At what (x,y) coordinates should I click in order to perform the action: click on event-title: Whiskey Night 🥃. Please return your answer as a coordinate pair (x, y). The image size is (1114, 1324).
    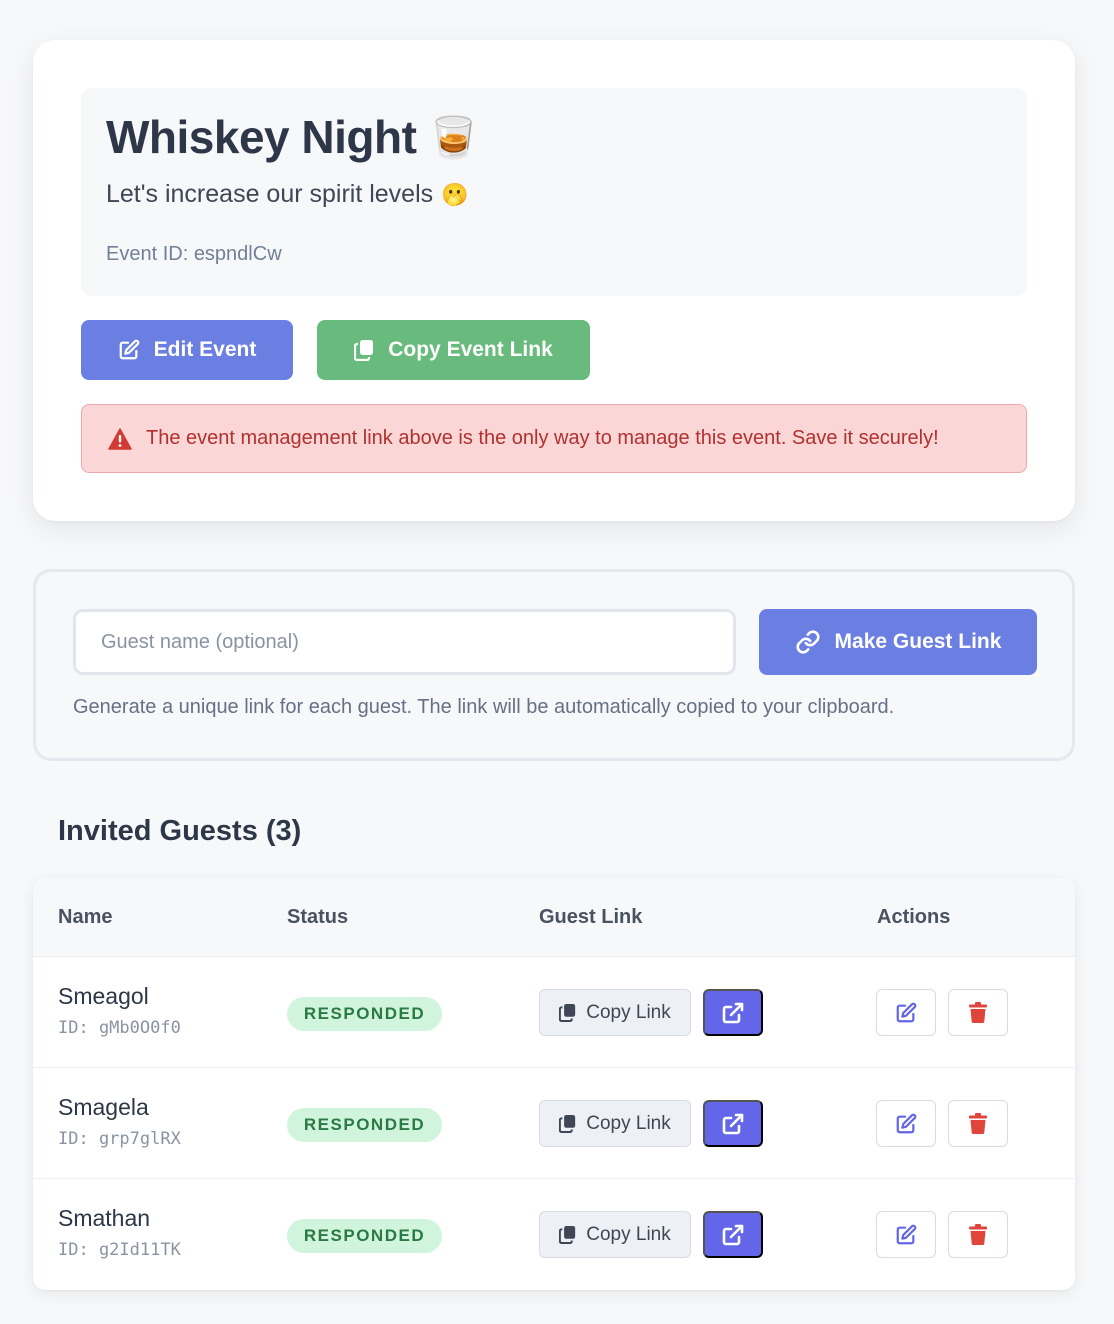
    Looking at the image, I should click on (292, 137).